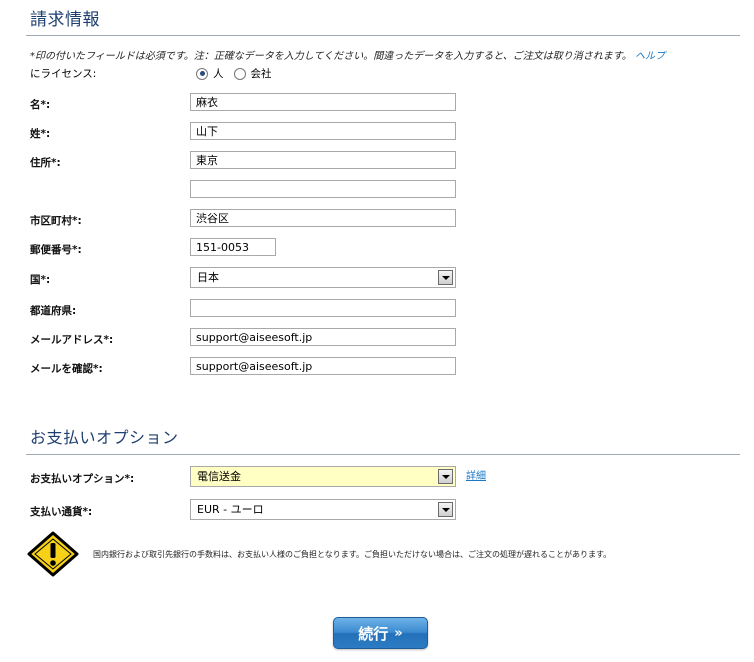 The height and width of the screenshot is (662, 754). I want to click on email-confirm-input, so click(323, 366).